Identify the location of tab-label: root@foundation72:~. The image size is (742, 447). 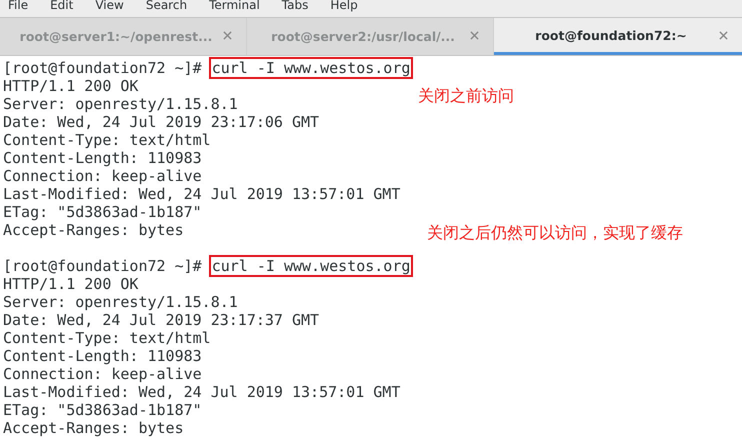
(611, 35).